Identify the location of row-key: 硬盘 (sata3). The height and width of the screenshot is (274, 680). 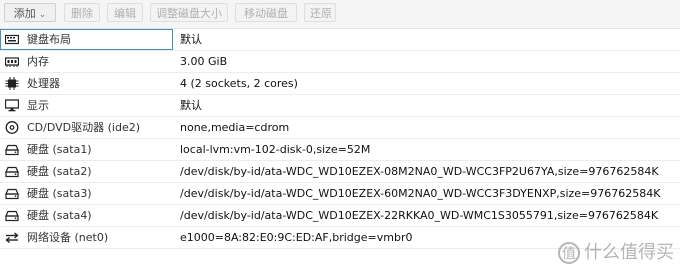
(59, 193).